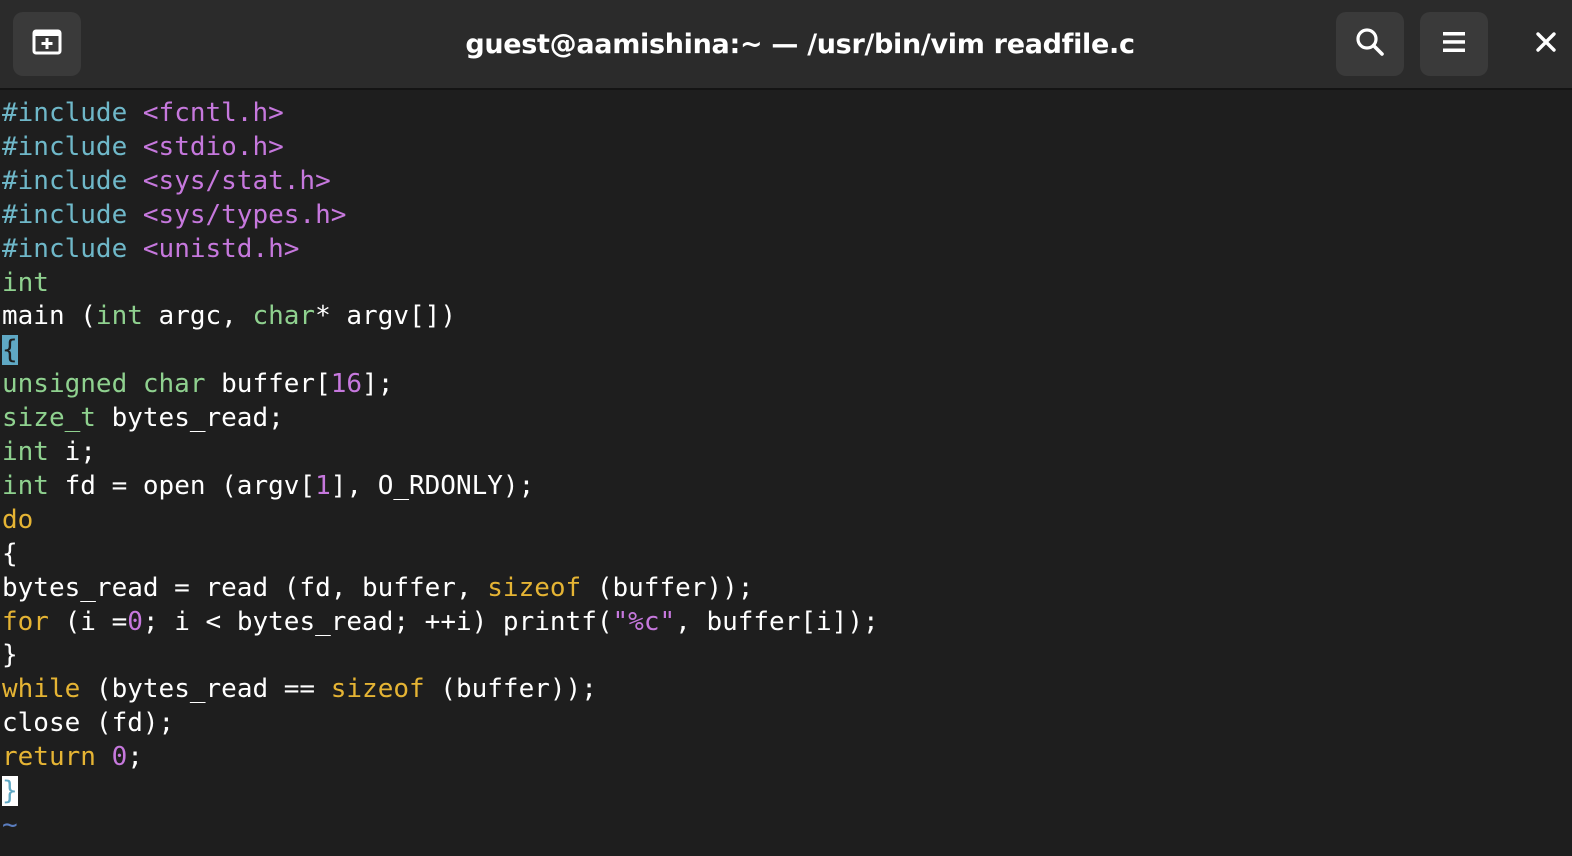  I want to click on code-token: bytes_read;, so click(189, 418).